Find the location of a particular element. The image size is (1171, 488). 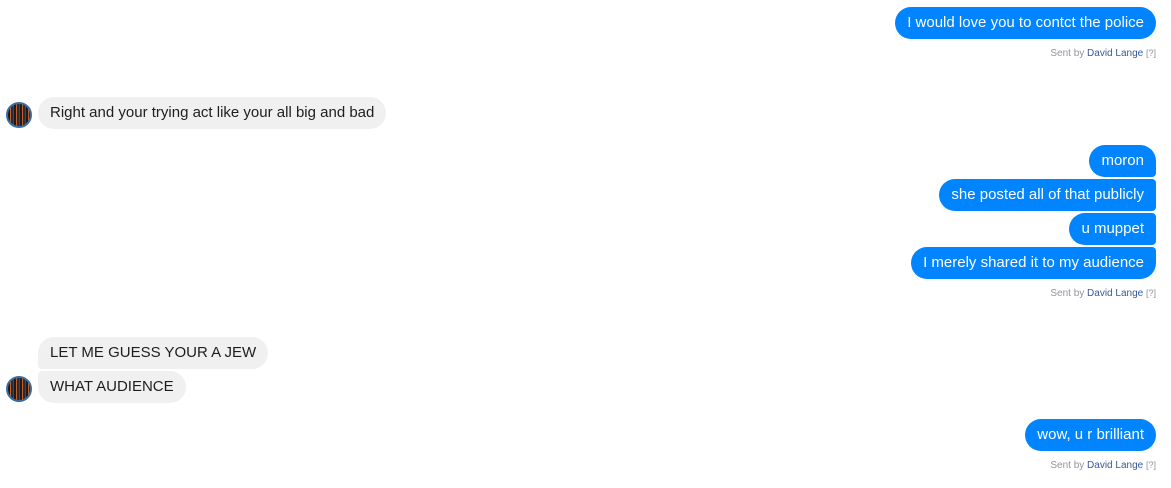

incoming-message-bubble: LET ME GUESS YOUR A JEW is located at coordinates (153, 353).